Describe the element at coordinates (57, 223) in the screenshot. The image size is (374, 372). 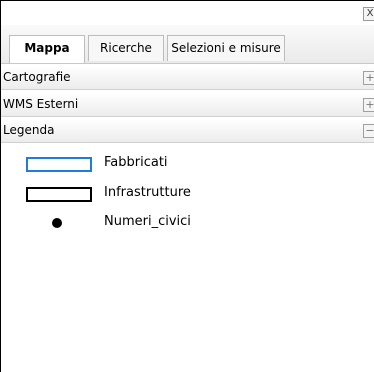
I see `legend-symbol-numeri-civici` at that location.